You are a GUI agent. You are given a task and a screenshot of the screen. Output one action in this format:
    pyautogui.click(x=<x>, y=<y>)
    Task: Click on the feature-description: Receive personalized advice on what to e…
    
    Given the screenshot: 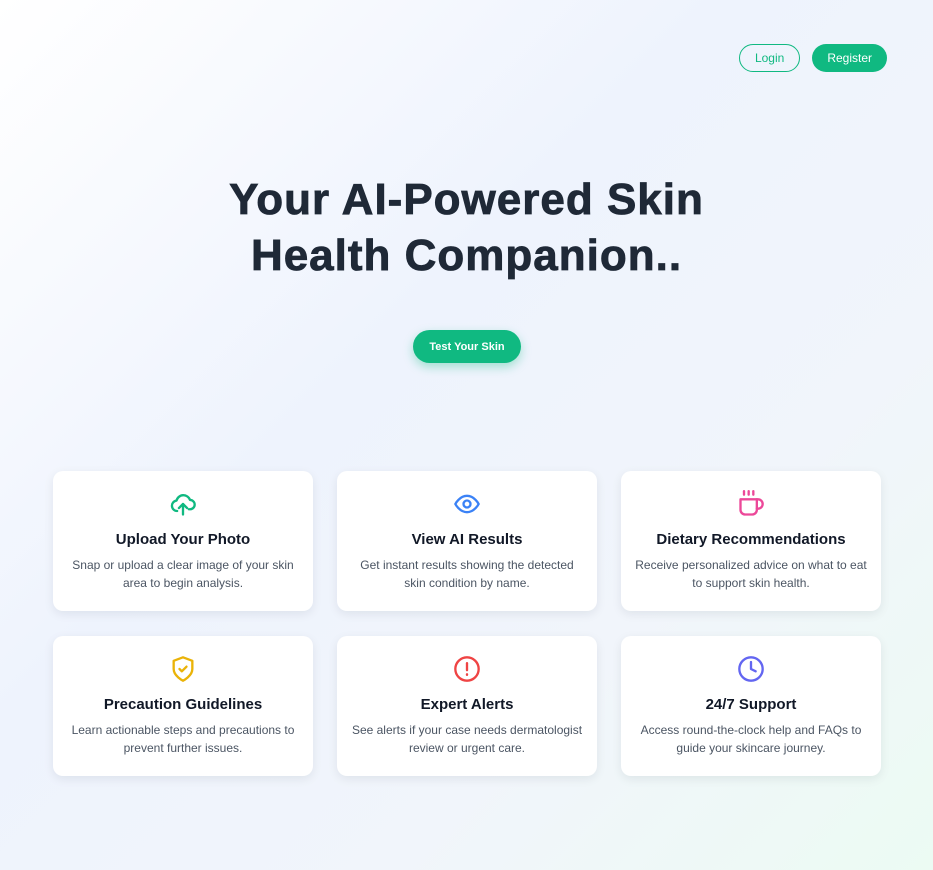 What is the action you would take?
    pyautogui.click(x=751, y=574)
    